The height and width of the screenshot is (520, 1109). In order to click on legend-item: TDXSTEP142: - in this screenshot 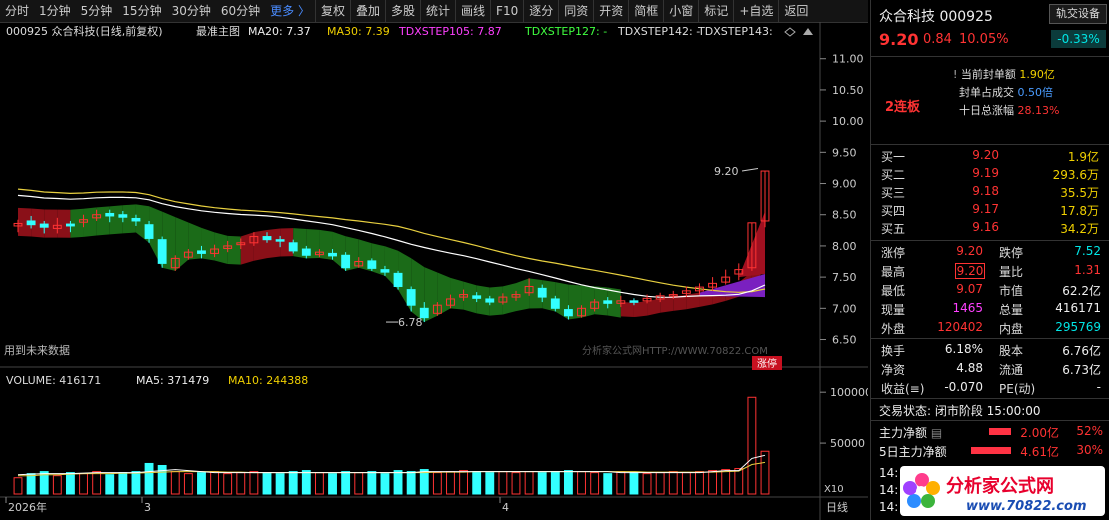, I will do `click(658, 31)`.